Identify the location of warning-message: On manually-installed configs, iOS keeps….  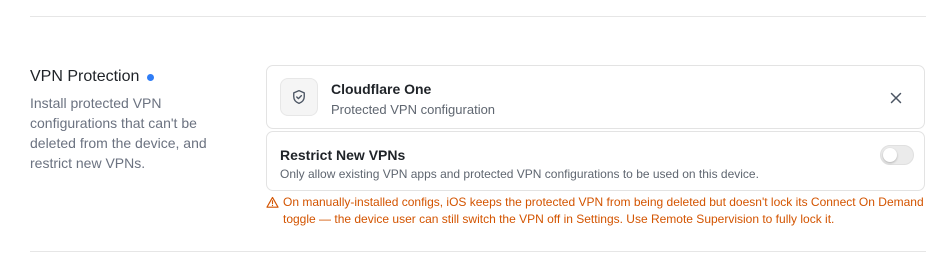
(597, 211).